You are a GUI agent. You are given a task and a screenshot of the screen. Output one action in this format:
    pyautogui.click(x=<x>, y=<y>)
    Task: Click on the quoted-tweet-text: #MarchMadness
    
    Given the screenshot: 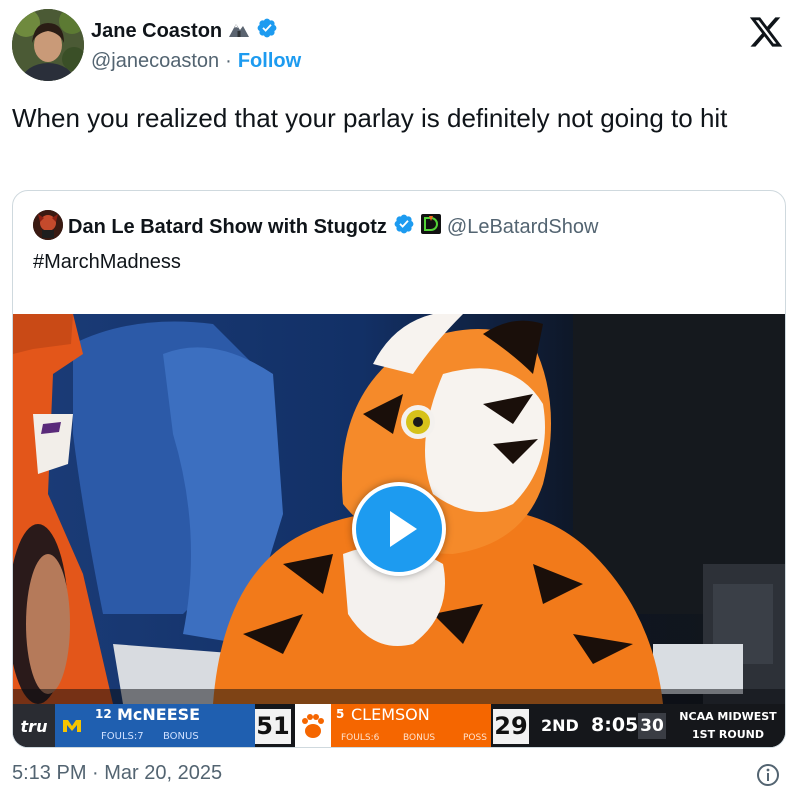 What is the action you would take?
    pyautogui.click(x=107, y=262)
    